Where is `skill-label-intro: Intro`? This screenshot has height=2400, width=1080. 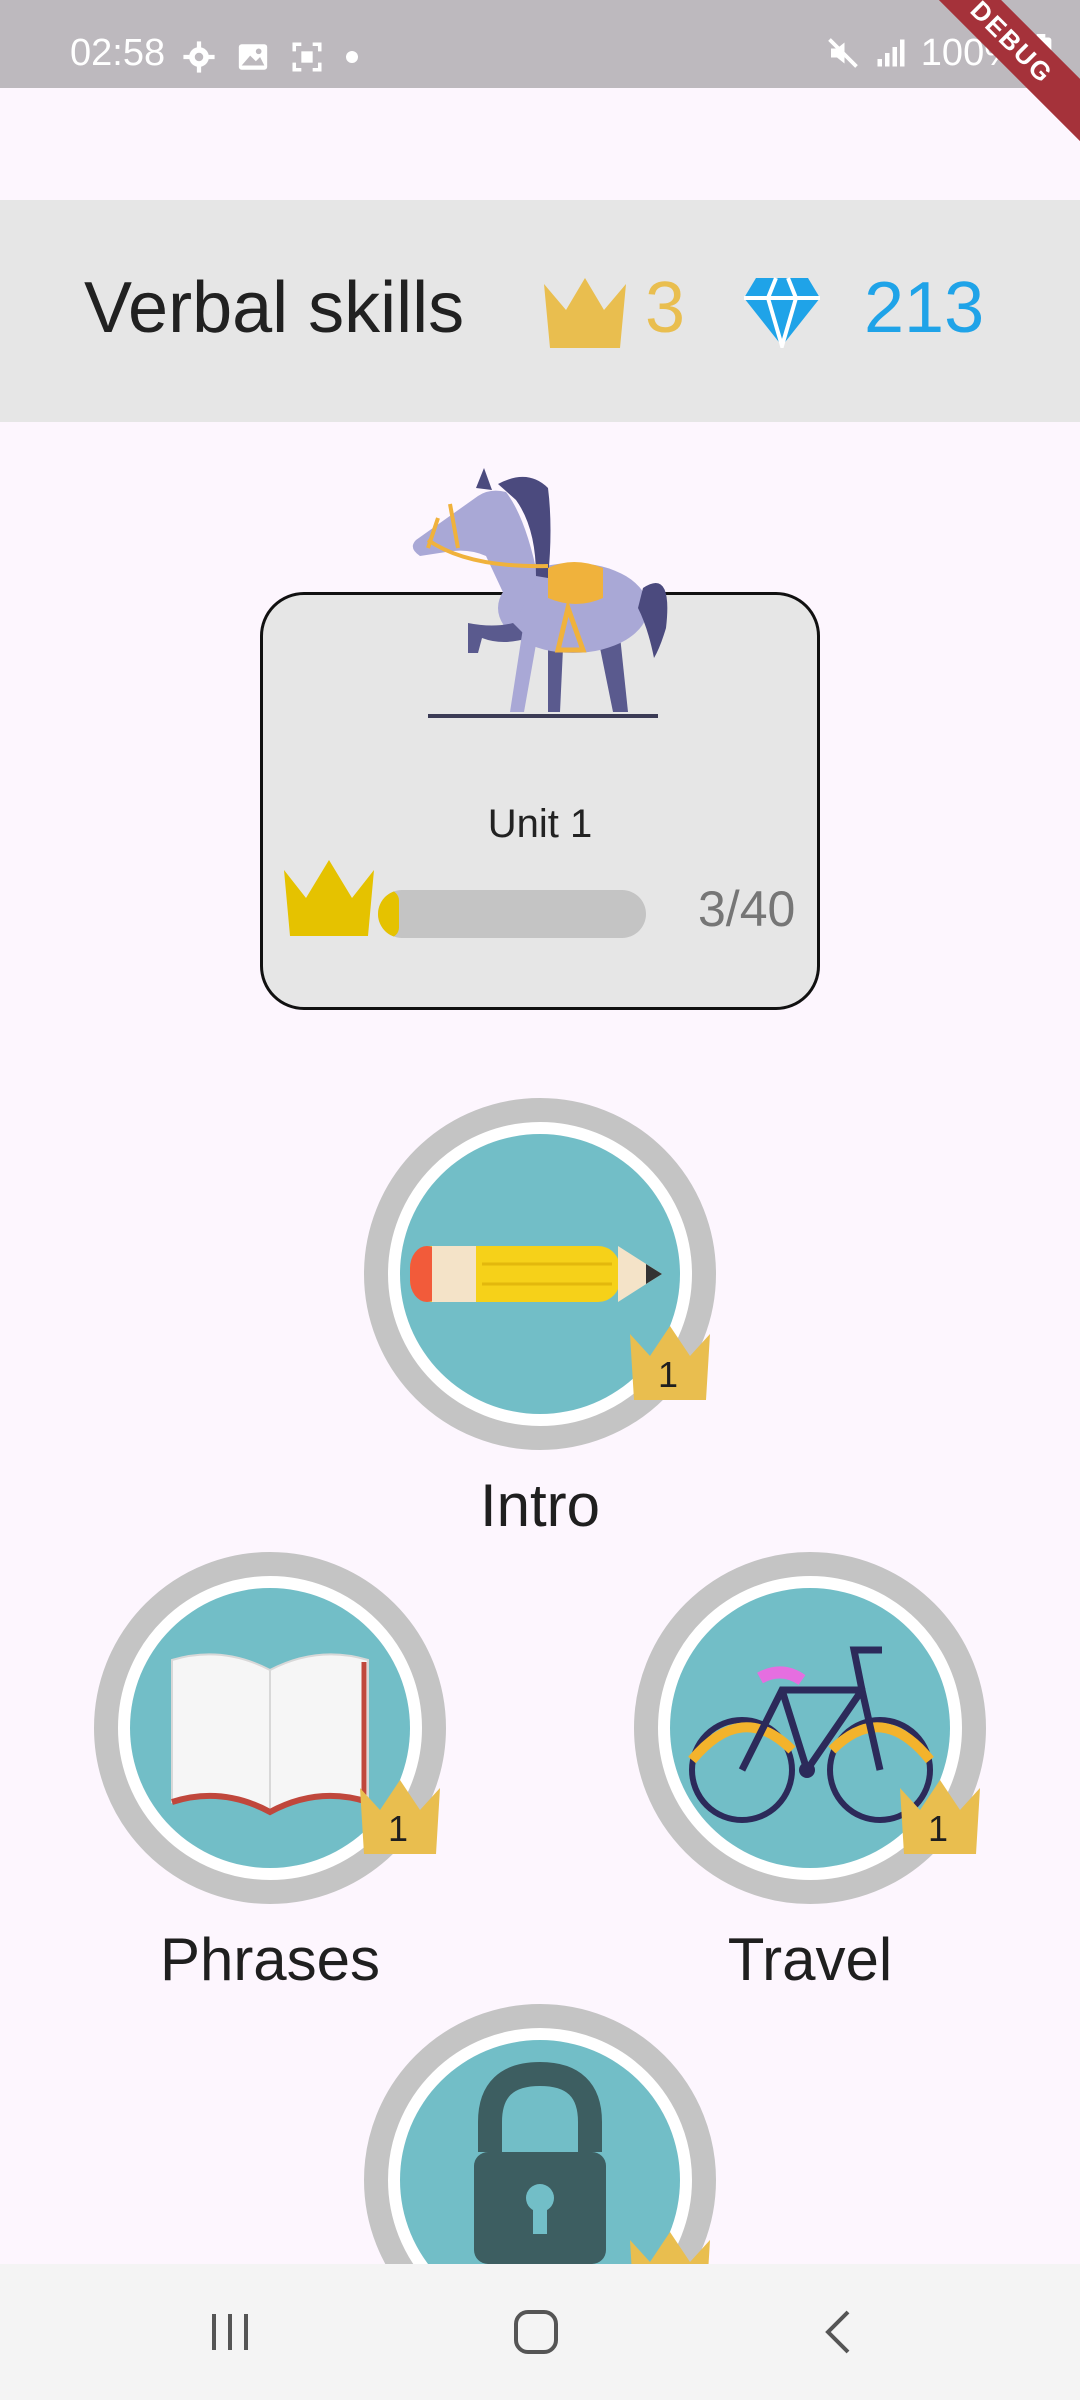 skill-label-intro: Intro is located at coordinates (540, 1505).